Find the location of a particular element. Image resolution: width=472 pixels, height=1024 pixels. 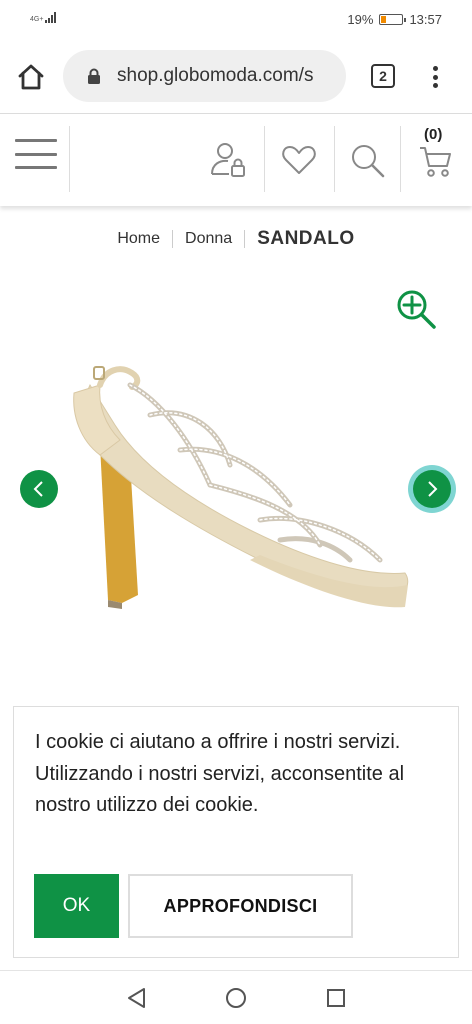

chevron-right-icon is located at coordinates (433, 489).